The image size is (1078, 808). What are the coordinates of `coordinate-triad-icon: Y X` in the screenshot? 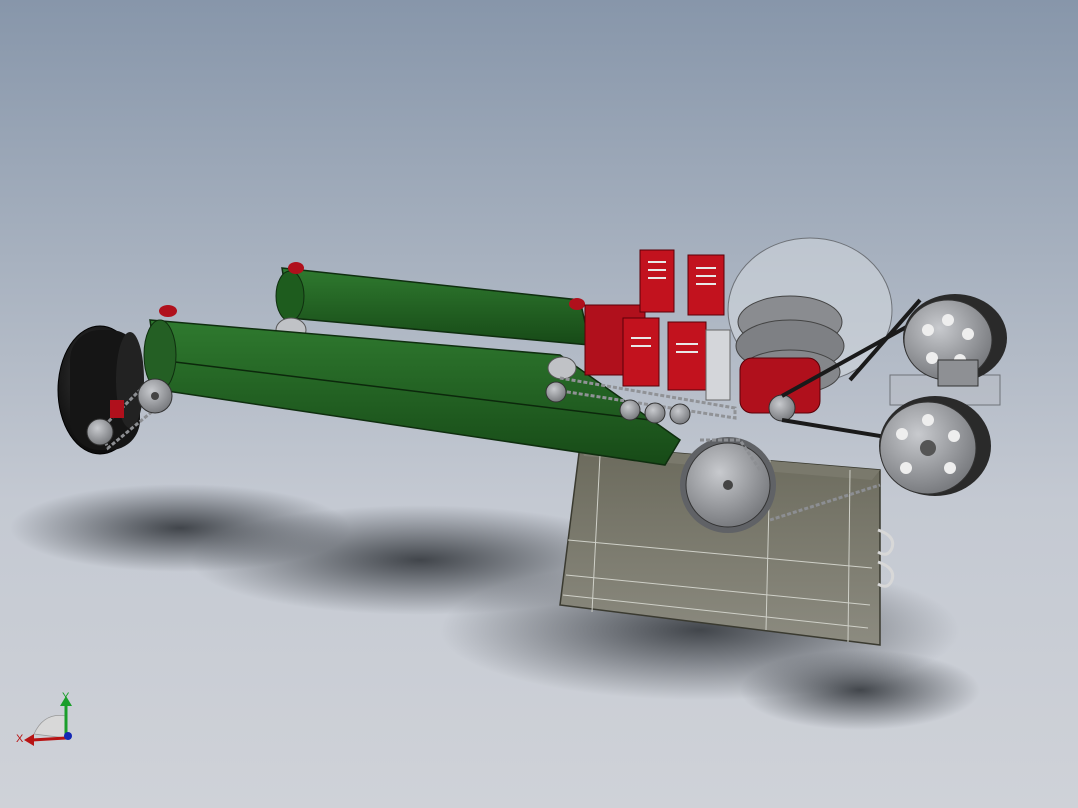 It's located at (44, 718).